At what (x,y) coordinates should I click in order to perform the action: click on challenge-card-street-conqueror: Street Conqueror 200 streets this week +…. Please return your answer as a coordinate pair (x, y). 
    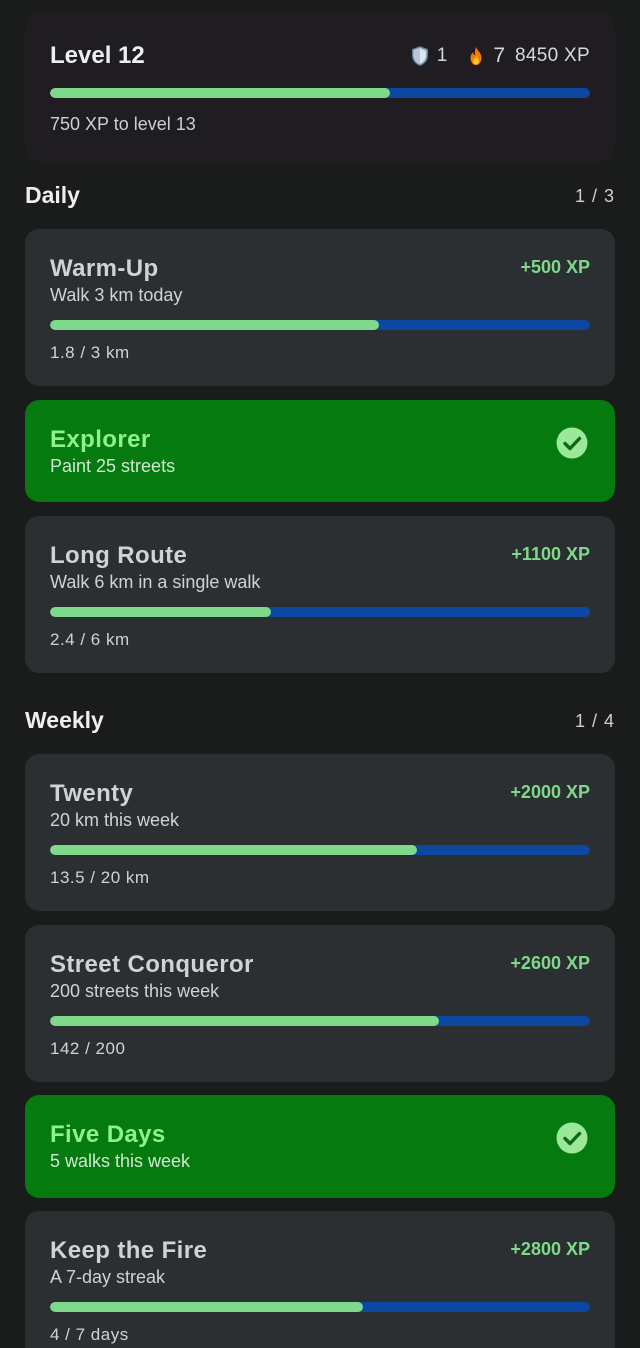
    Looking at the image, I should click on (320, 1003).